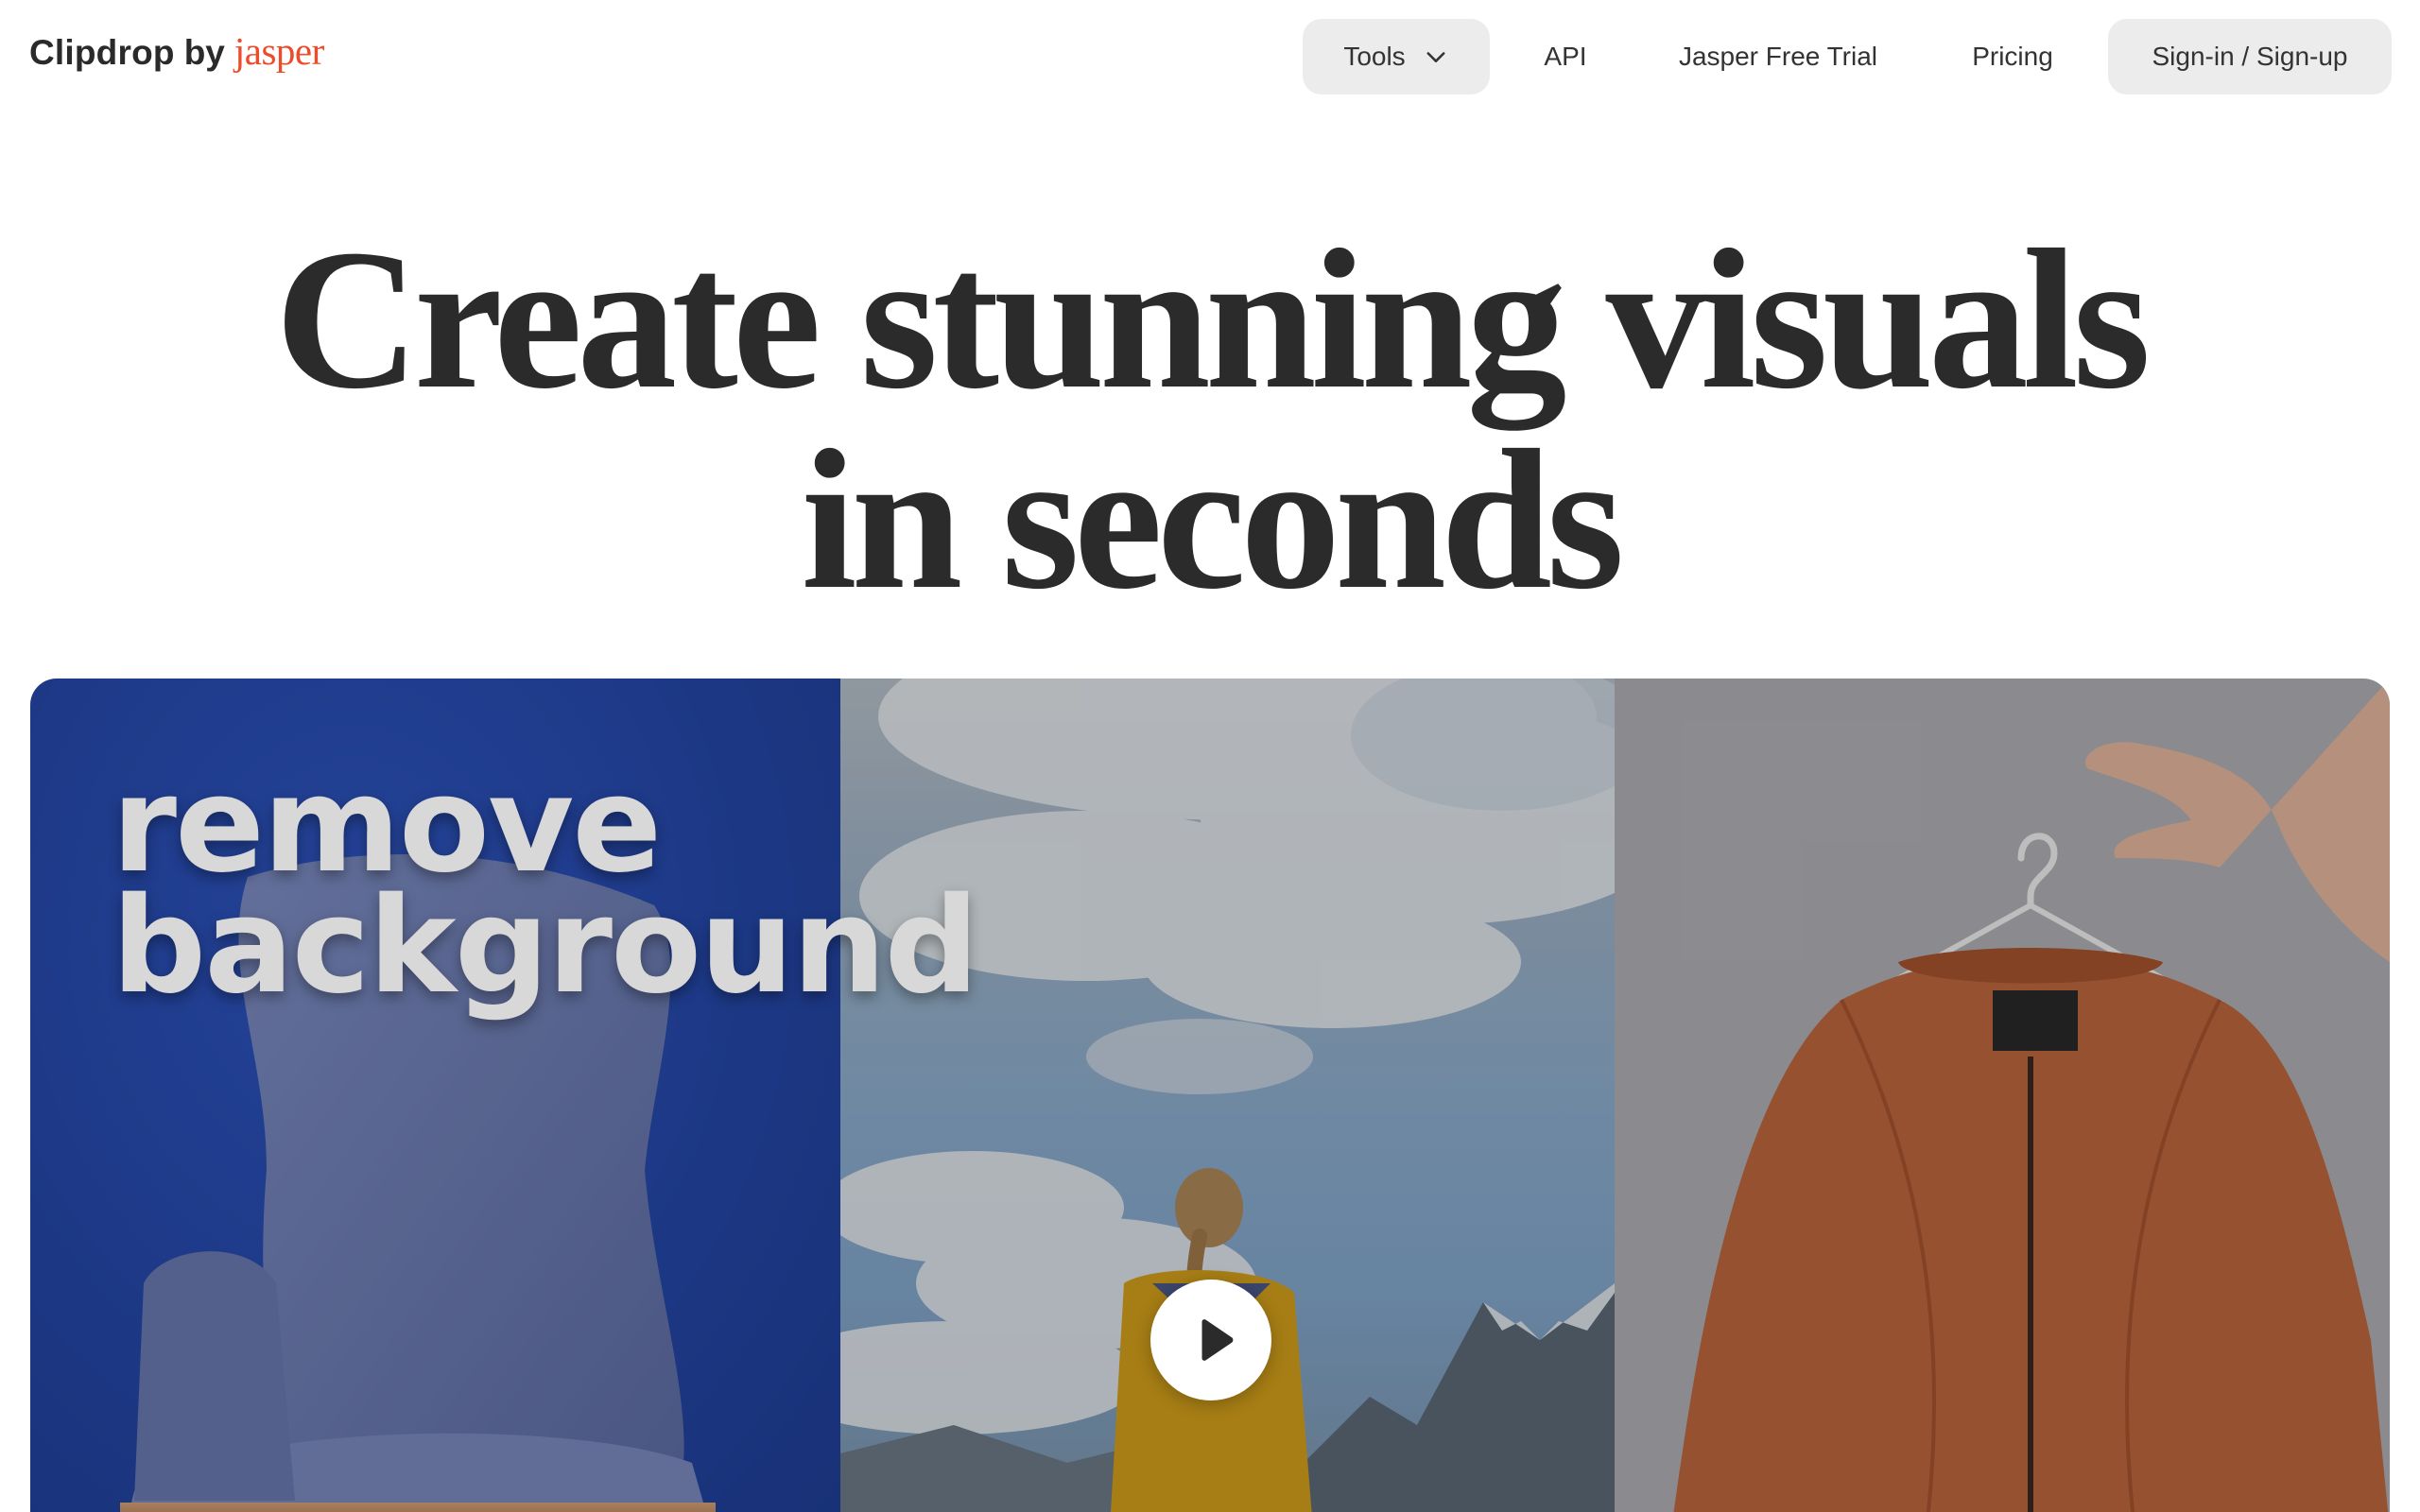  I want to click on clipdrop-logo: Clipdrop by jasper, so click(177, 54).